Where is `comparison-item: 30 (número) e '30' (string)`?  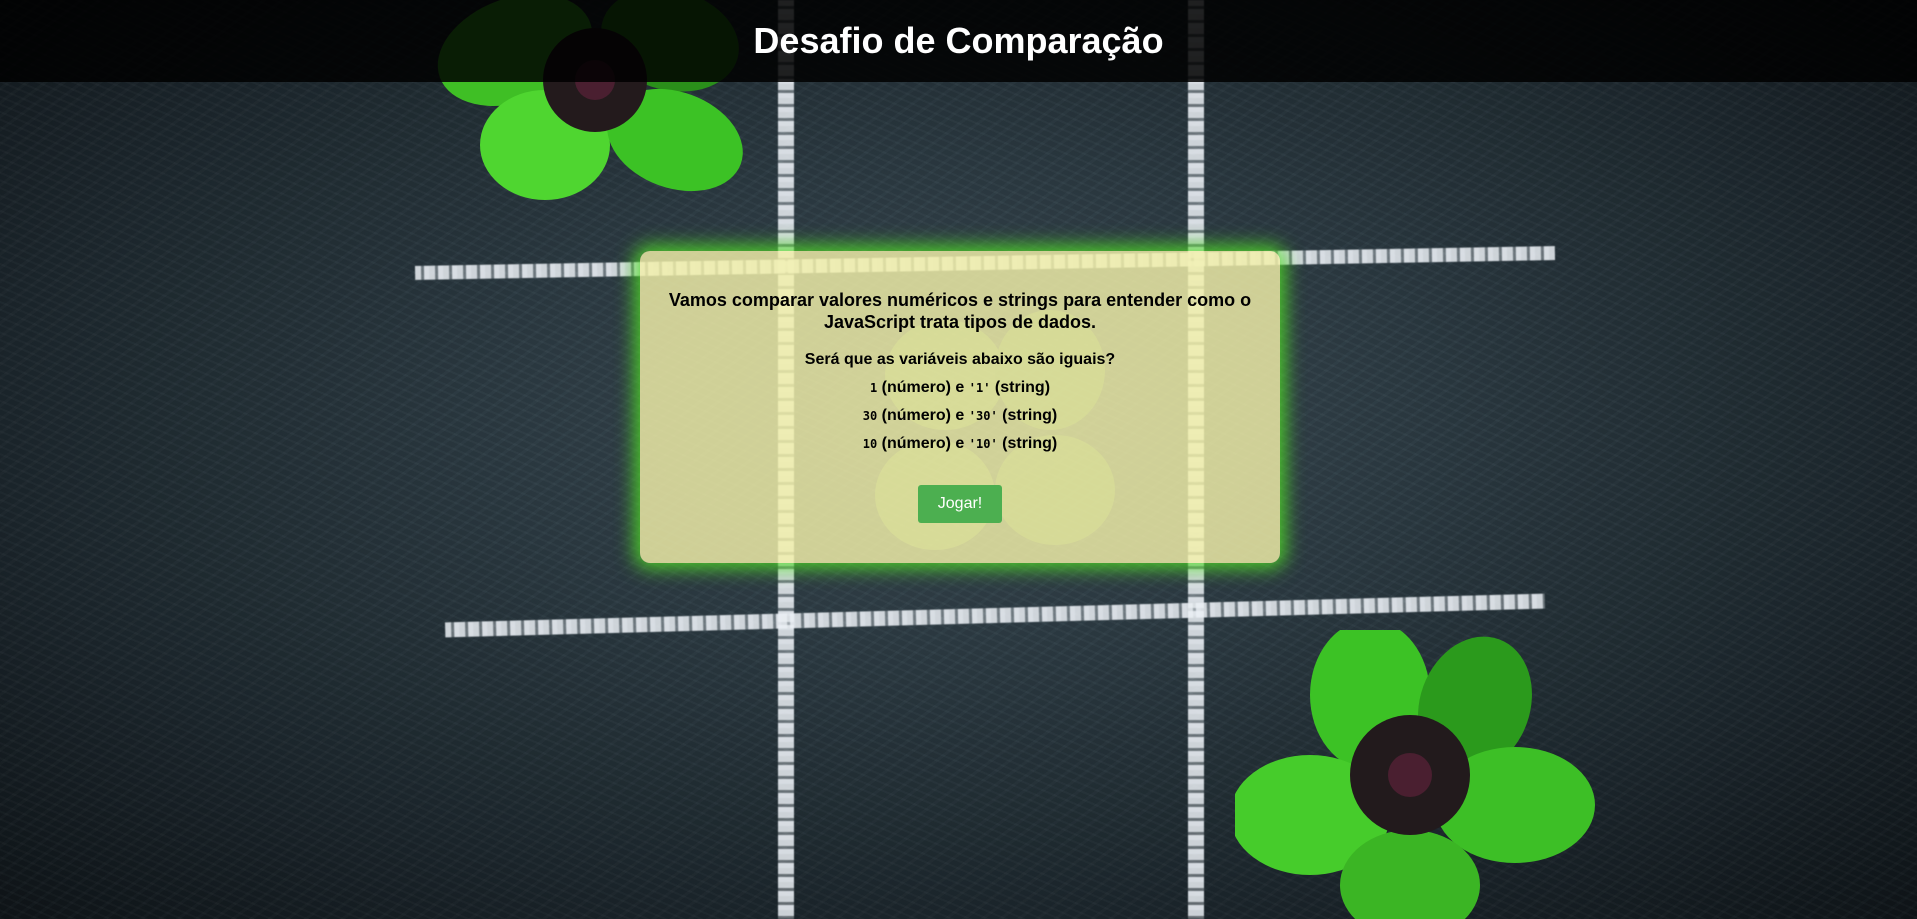 comparison-item: 30 (número) e '30' (string) is located at coordinates (960, 416).